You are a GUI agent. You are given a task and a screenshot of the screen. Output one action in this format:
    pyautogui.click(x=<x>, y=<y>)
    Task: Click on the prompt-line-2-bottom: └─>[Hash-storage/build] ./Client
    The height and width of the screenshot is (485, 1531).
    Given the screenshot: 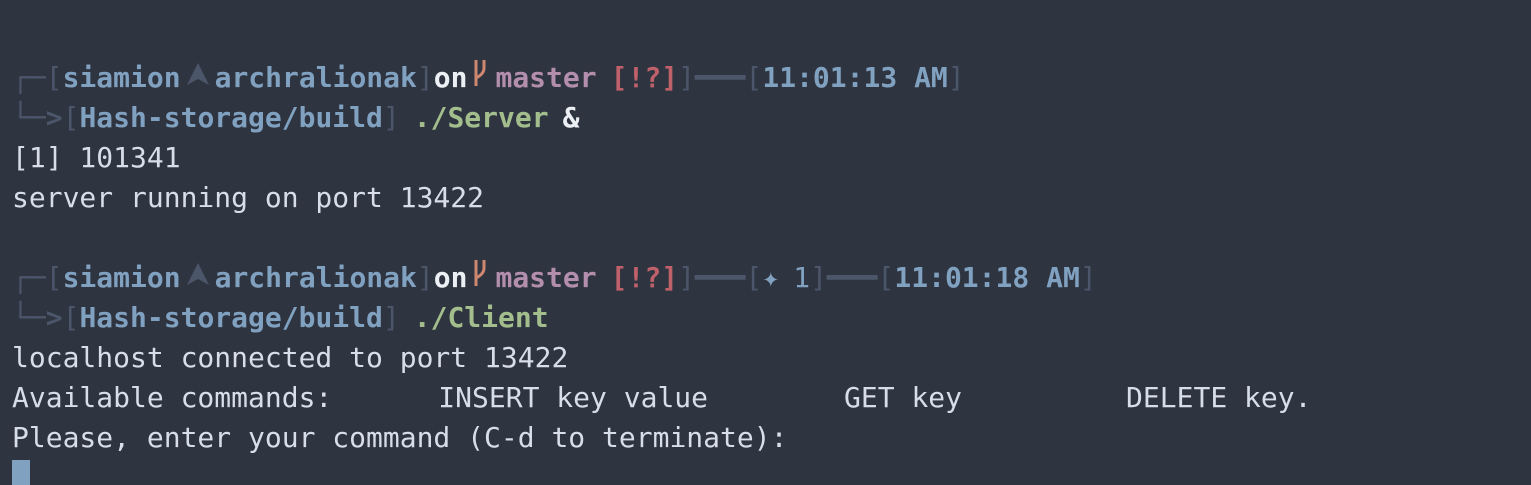 What is the action you would take?
    pyautogui.click(x=771, y=318)
    